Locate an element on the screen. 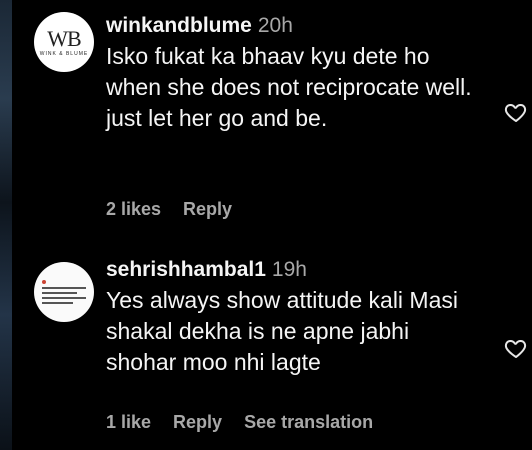  comment-actions: 1 like Reply See translation is located at coordinates (239, 422).